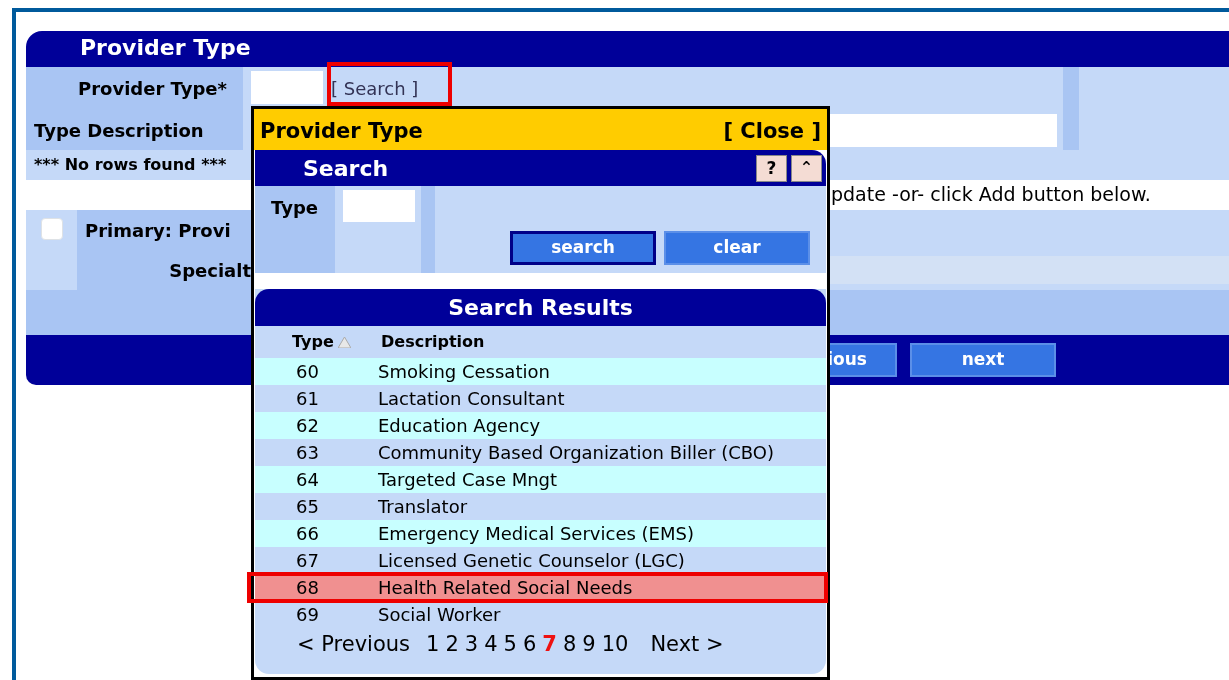 The width and height of the screenshot is (1229, 680). What do you see at coordinates (540, 307) in the screenshot?
I see `section-title: Search Results` at bounding box center [540, 307].